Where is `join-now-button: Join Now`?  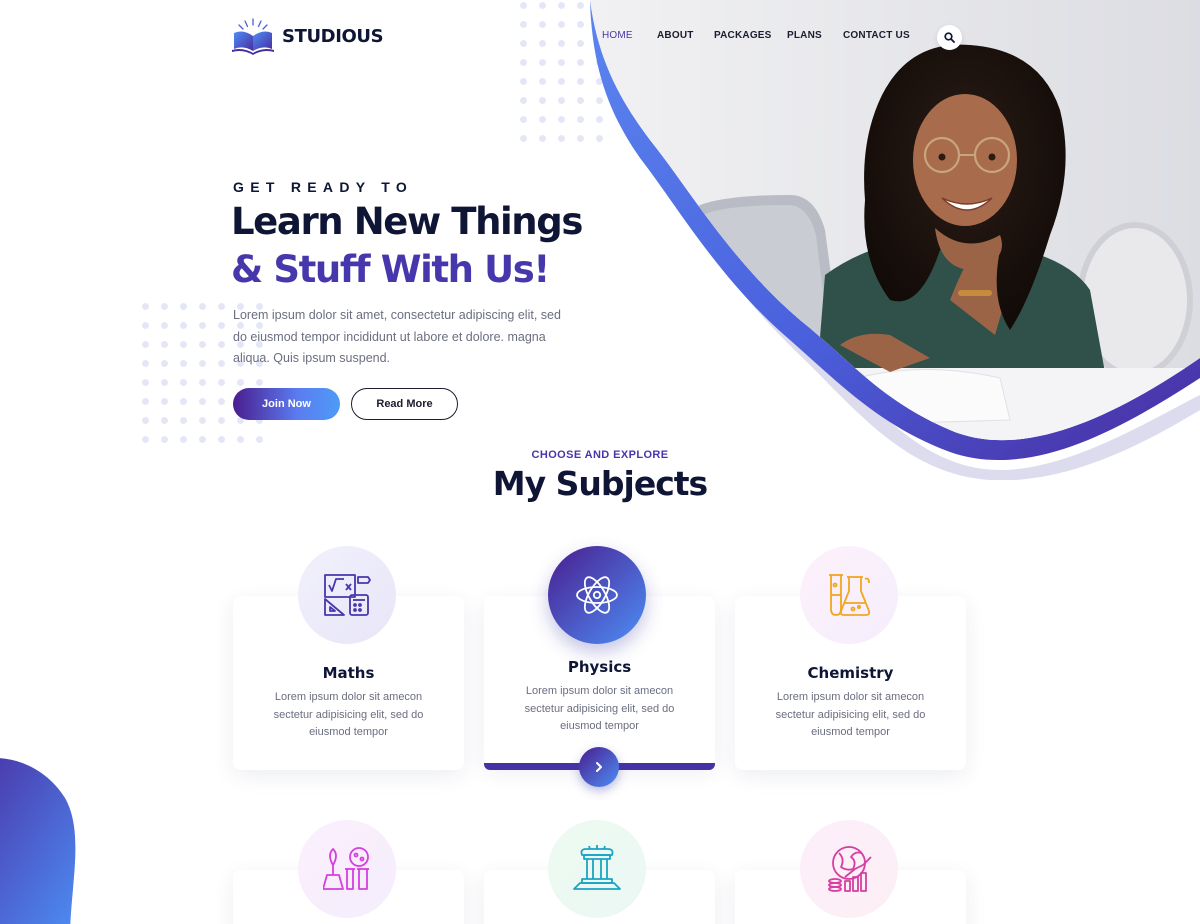 join-now-button: Join Now is located at coordinates (286, 404).